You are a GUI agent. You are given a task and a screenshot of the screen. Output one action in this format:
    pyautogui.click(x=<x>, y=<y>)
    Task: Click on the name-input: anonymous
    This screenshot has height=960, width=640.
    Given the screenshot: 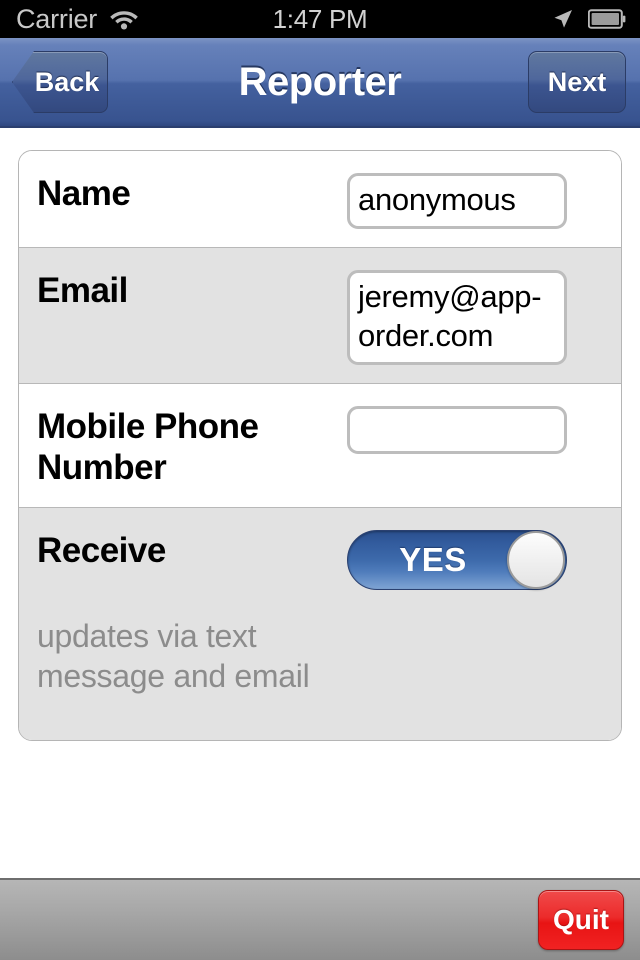 What is the action you would take?
    pyautogui.click(x=457, y=201)
    